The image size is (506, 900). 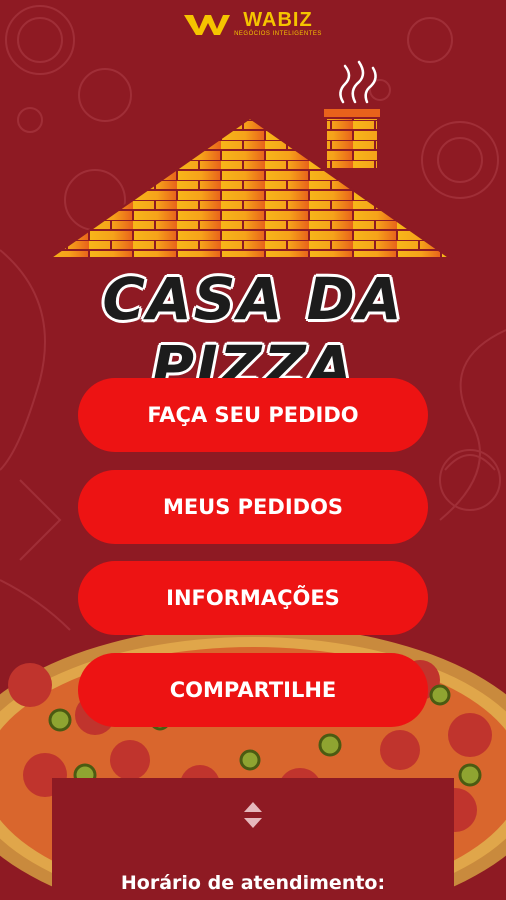 I want to click on brand-name: WABIZ, so click(x=278, y=20).